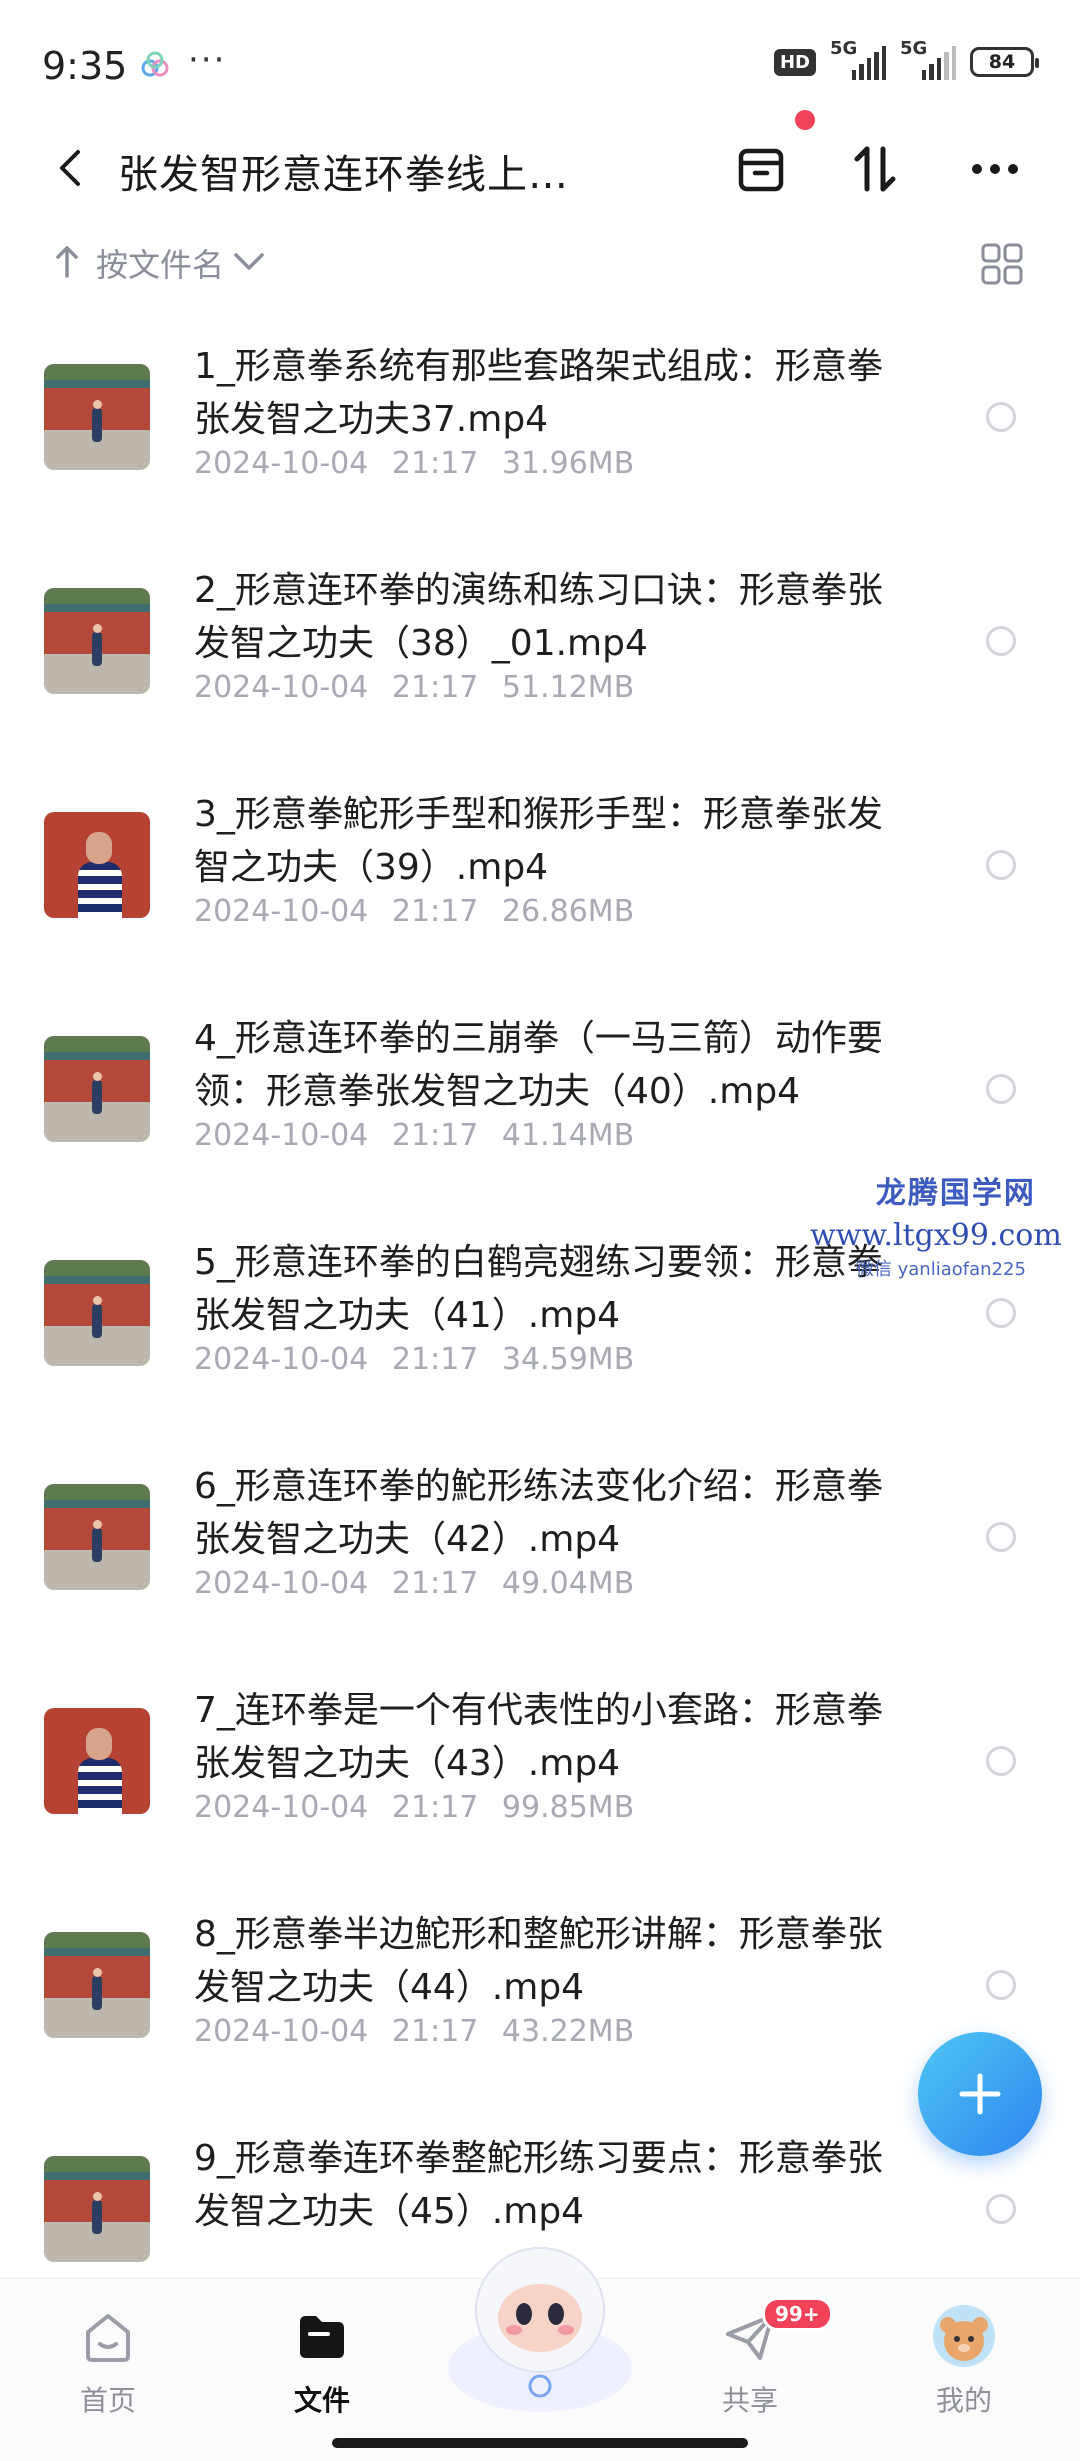 This screenshot has height=2461, width=1080. I want to click on notification-dot, so click(805, 120).